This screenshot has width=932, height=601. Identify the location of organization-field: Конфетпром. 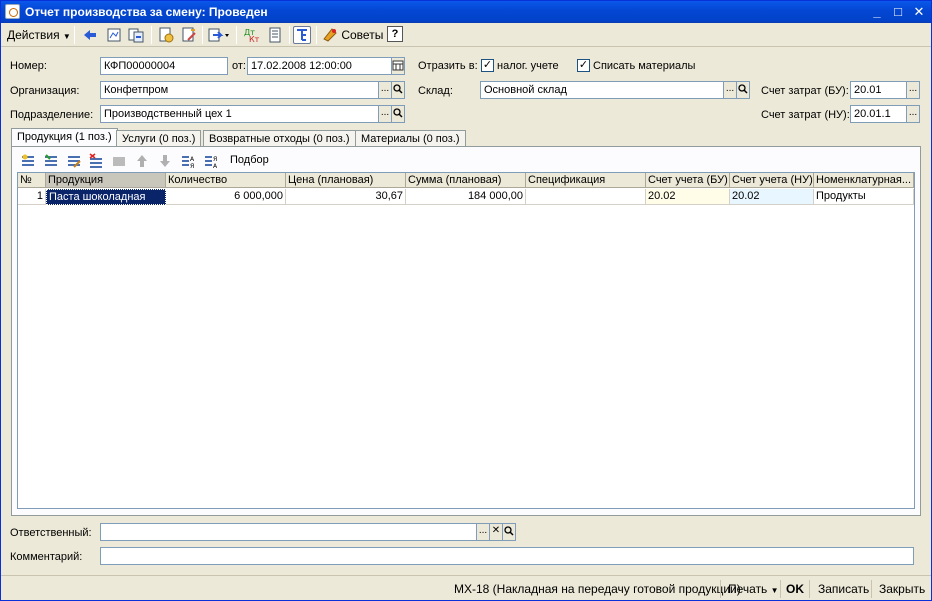
(239, 90).